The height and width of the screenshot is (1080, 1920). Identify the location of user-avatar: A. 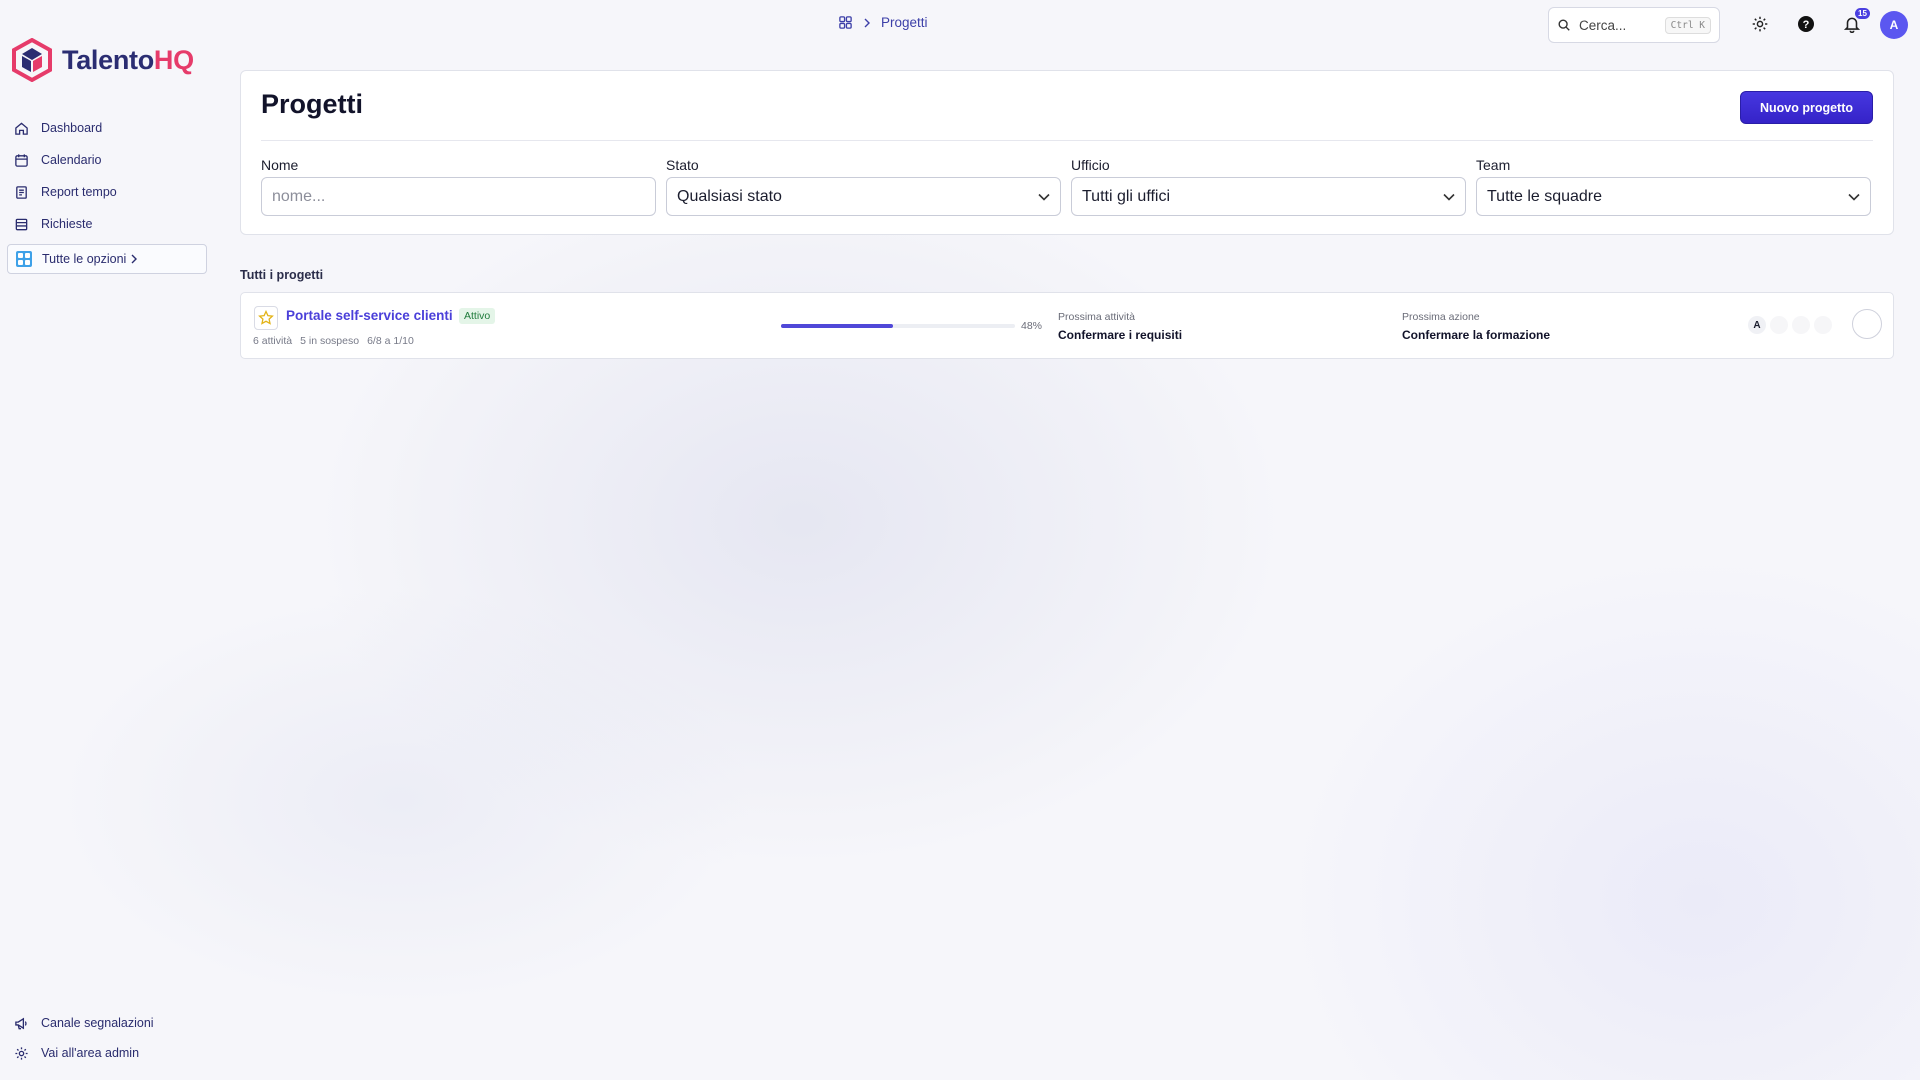
(1894, 25).